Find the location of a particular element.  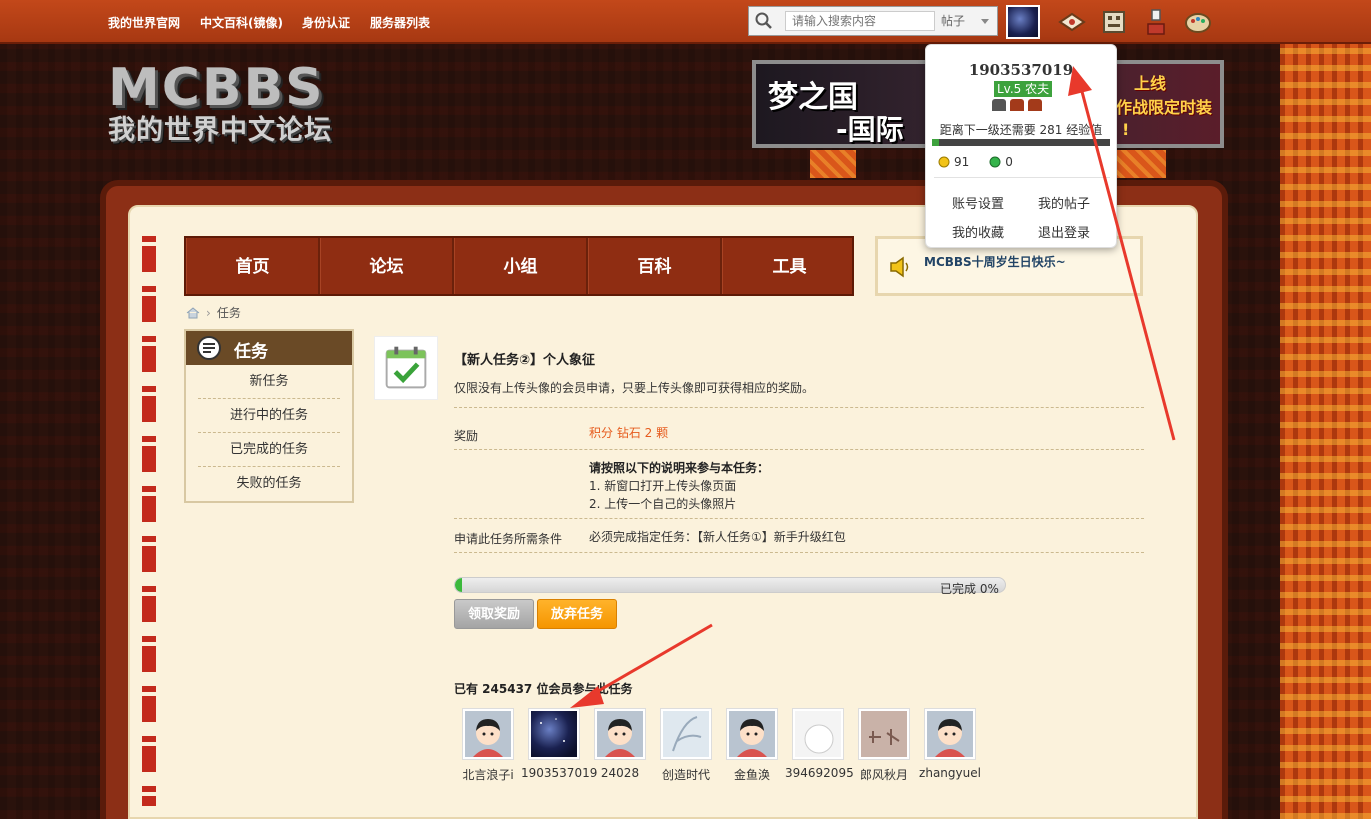

banner-tail: ! is located at coordinates (1126, 129).